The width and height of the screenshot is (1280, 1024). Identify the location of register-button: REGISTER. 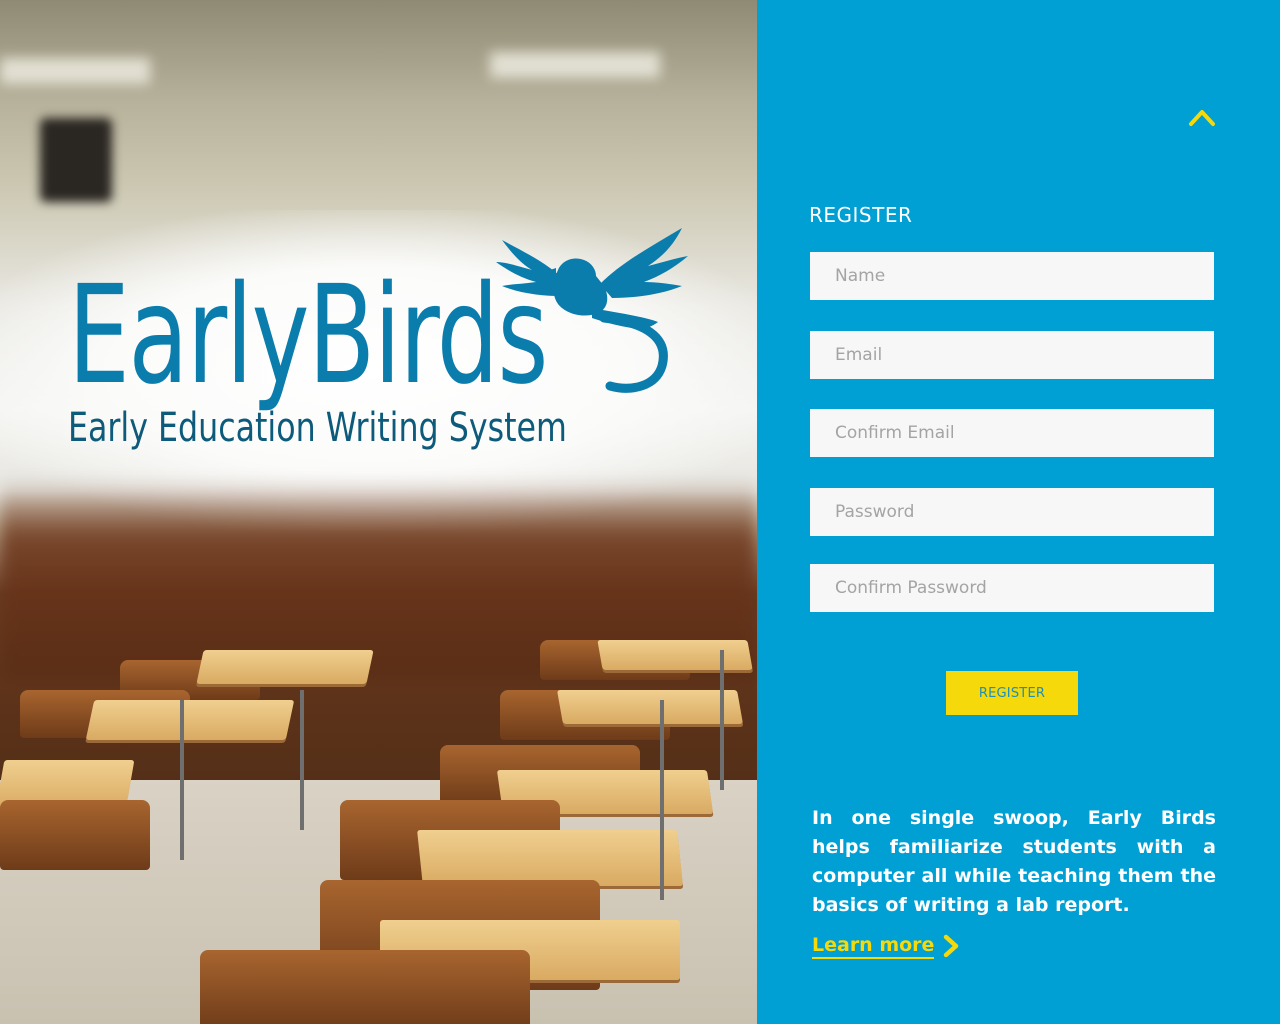
(1012, 693).